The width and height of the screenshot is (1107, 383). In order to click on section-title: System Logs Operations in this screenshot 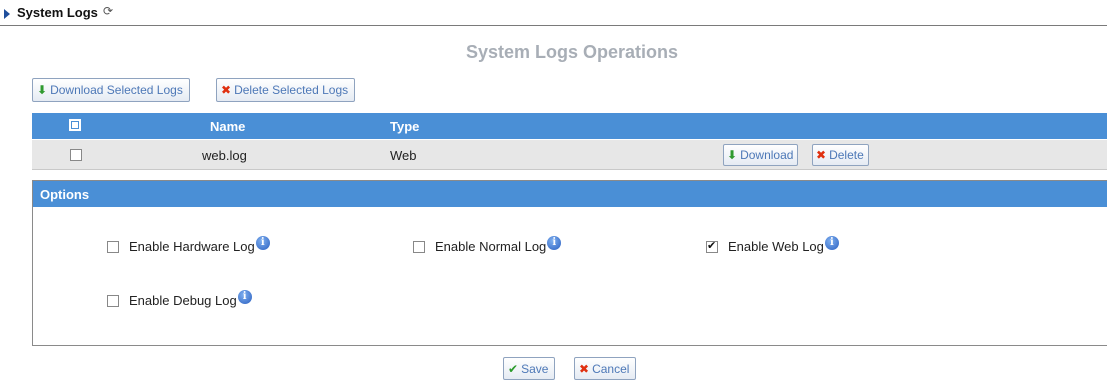, I will do `click(572, 52)`.